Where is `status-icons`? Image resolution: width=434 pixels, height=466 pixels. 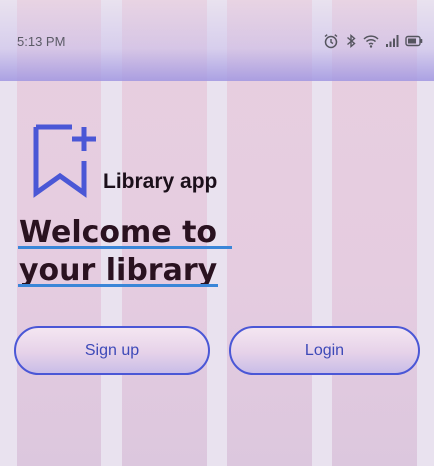 status-icons is located at coordinates (373, 41).